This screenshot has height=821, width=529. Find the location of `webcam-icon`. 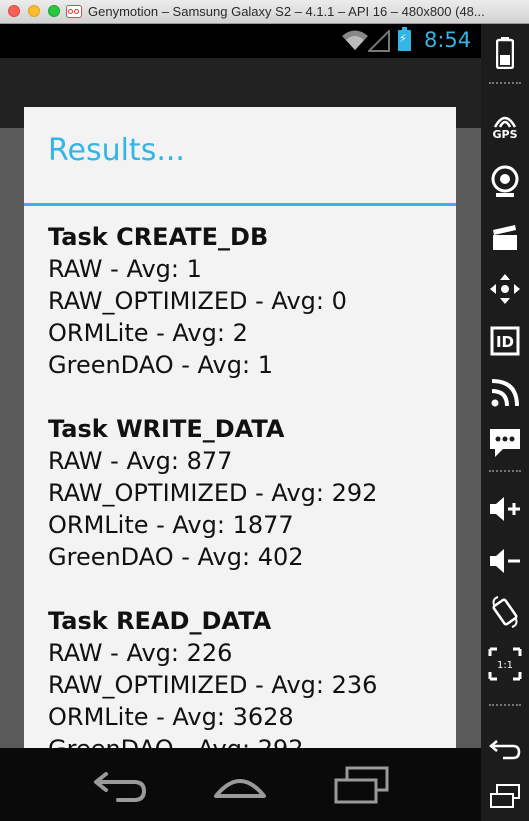

webcam-icon is located at coordinates (505, 181).